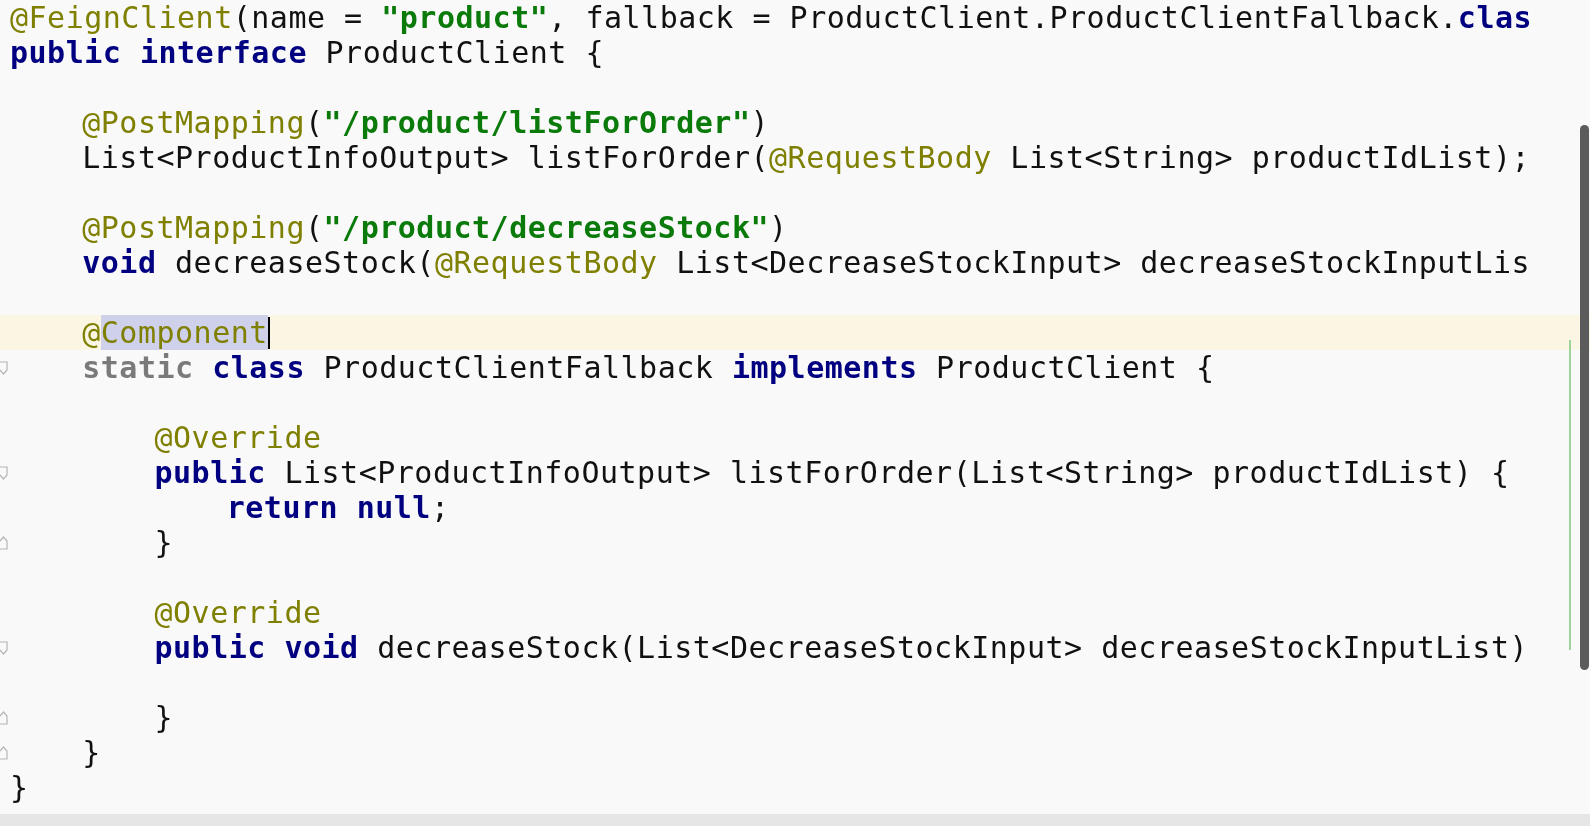  What do you see at coordinates (648, 368) in the screenshot?
I see `code-line: static class ProductClientFallback implements ProductClient {` at bounding box center [648, 368].